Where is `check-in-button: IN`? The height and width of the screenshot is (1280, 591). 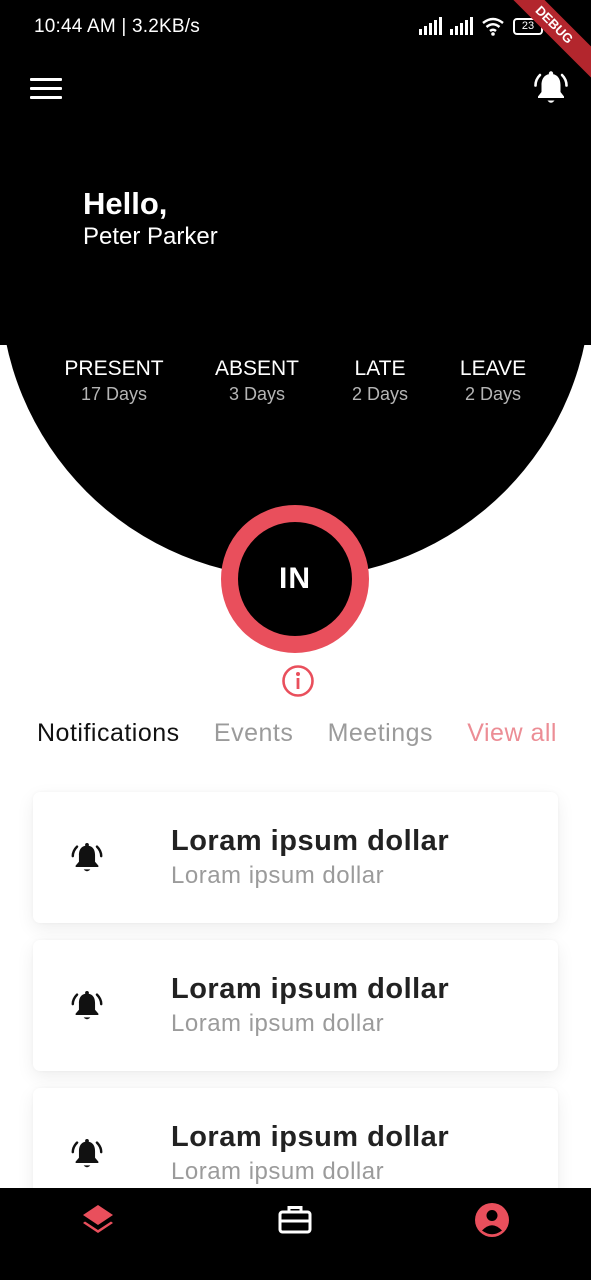
check-in-button: IN is located at coordinates (295, 579).